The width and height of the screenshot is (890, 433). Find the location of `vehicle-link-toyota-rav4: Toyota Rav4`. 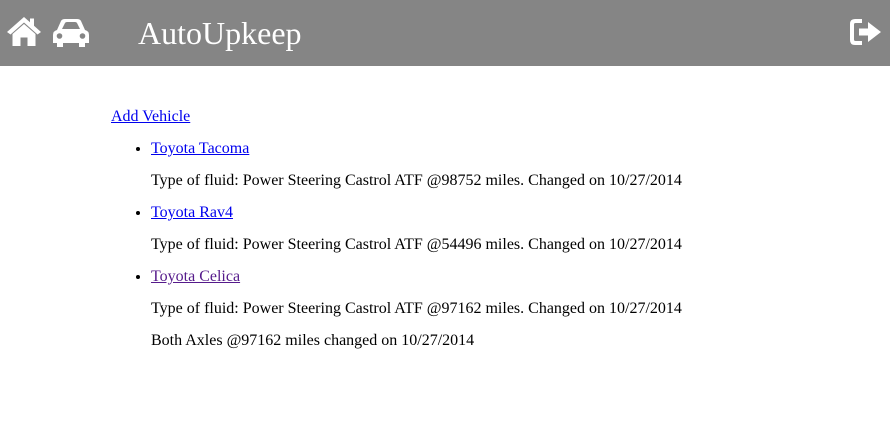

vehicle-link-toyota-rav4: Toyota Rav4 is located at coordinates (192, 213).